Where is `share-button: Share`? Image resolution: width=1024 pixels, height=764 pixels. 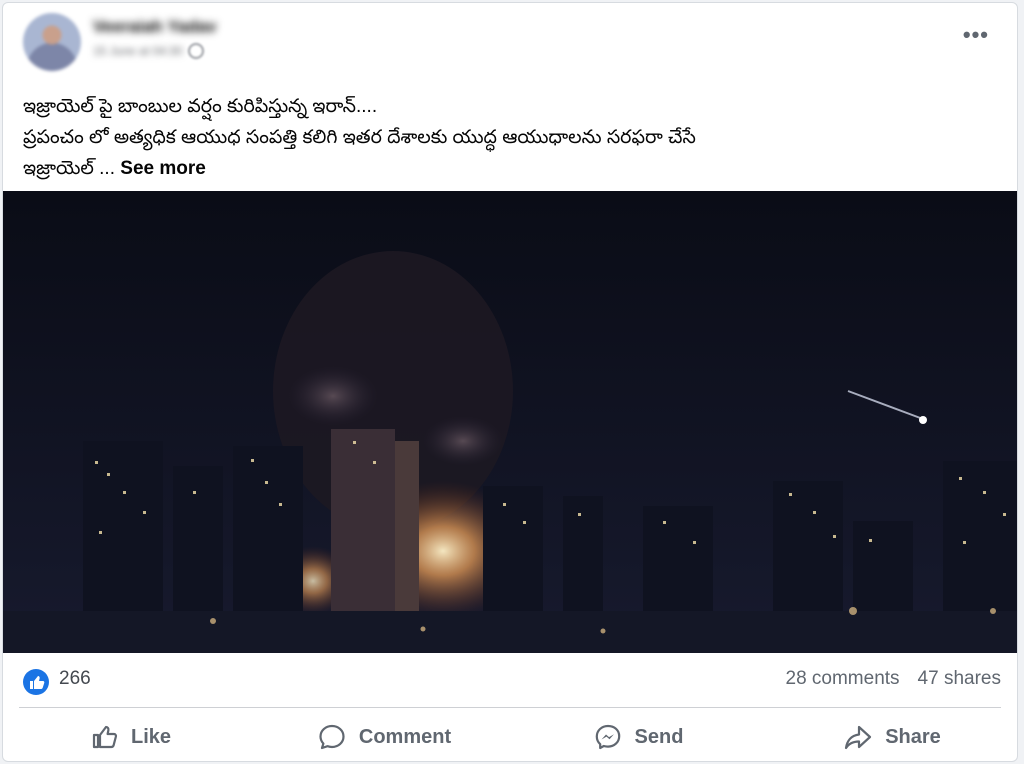 share-button: Share is located at coordinates (891, 736).